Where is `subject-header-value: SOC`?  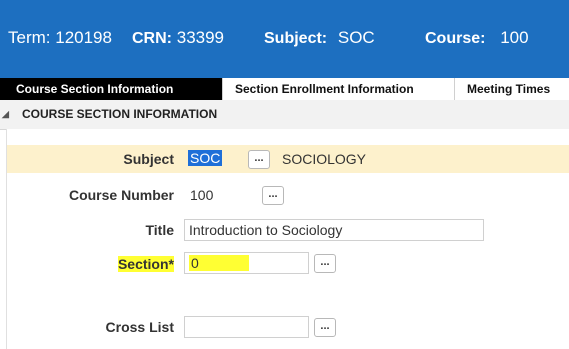 subject-header-value: SOC is located at coordinates (356, 37).